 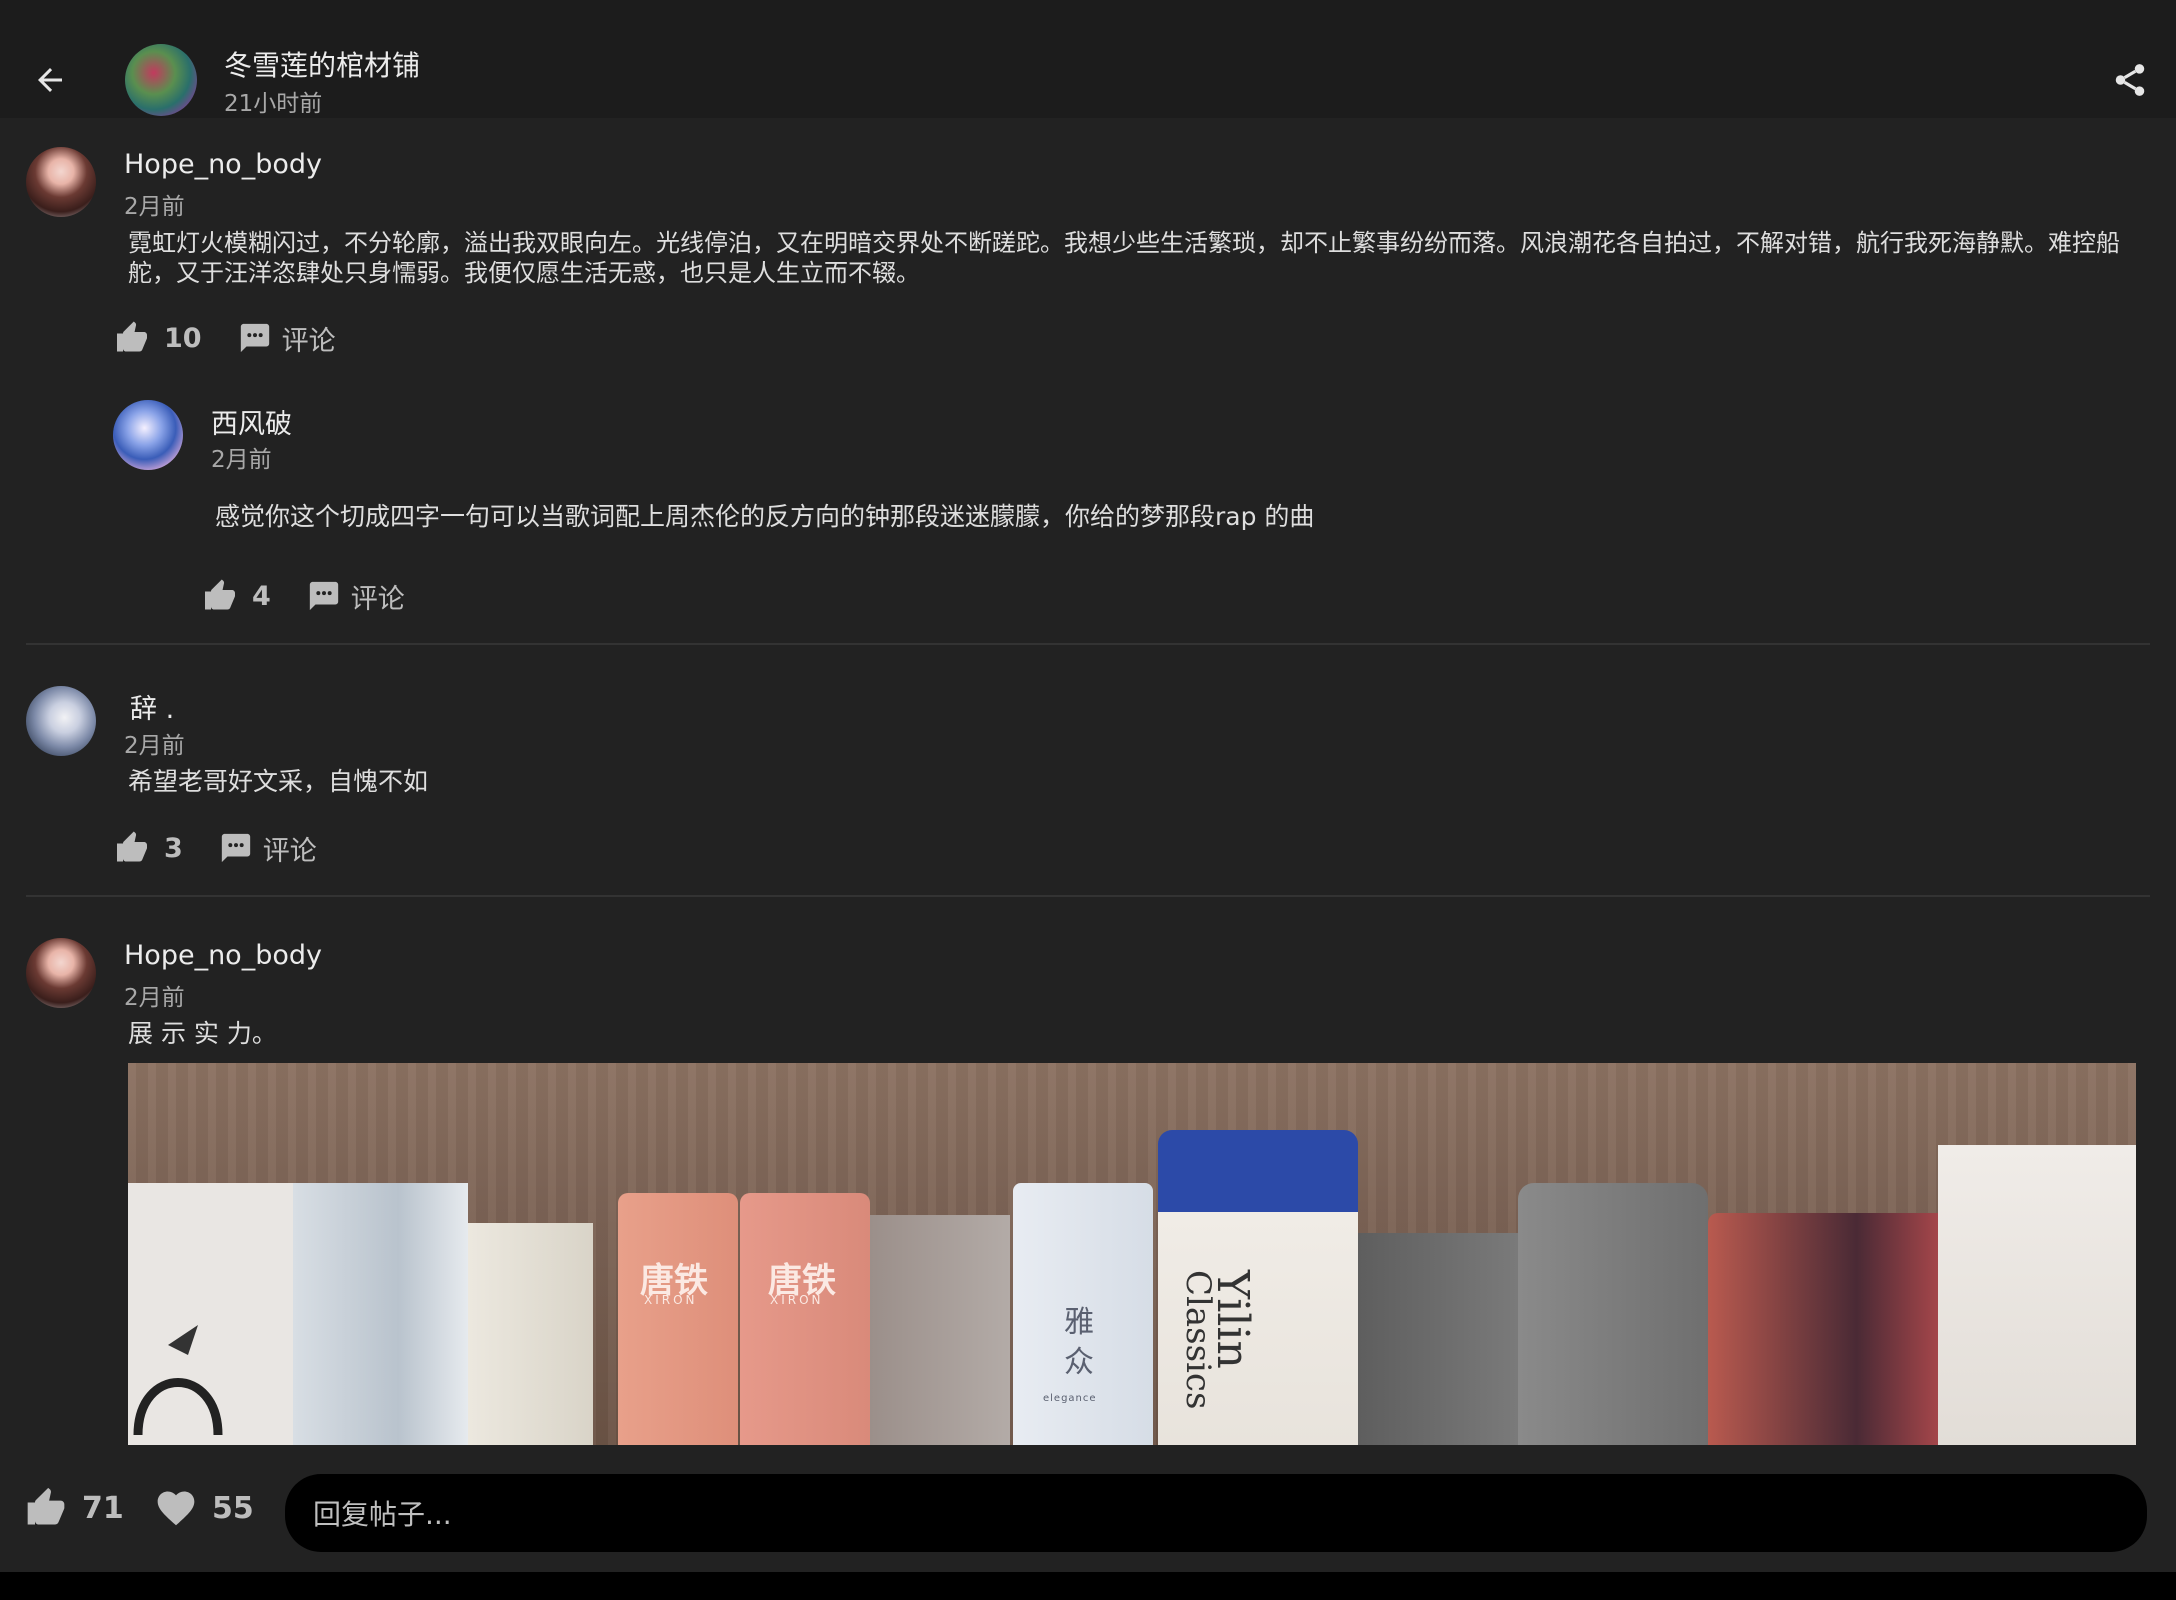 What do you see at coordinates (1438, 1339) in the screenshot?
I see `book-dark-grey` at bounding box center [1438, 1339].